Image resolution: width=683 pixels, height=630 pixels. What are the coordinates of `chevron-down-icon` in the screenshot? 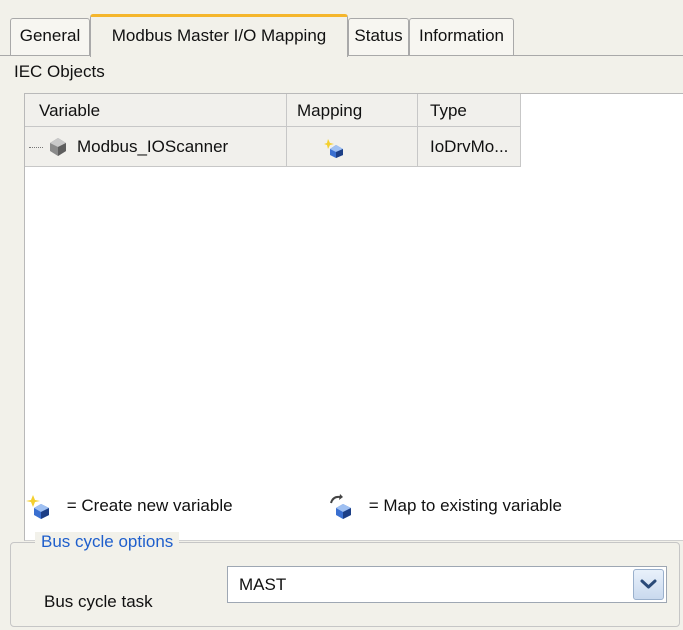 It's located at (648, 584).